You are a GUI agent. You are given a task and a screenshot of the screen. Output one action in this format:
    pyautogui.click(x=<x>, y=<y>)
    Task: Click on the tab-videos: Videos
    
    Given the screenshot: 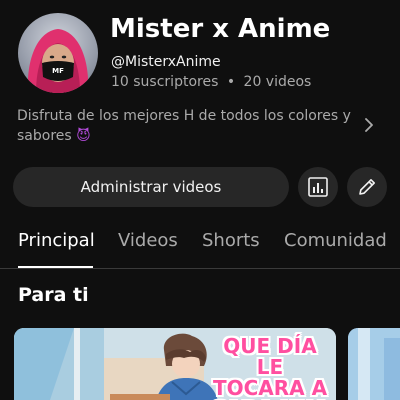 What is the action you would take?
    pyautogui.click(x=148, y=240)
    